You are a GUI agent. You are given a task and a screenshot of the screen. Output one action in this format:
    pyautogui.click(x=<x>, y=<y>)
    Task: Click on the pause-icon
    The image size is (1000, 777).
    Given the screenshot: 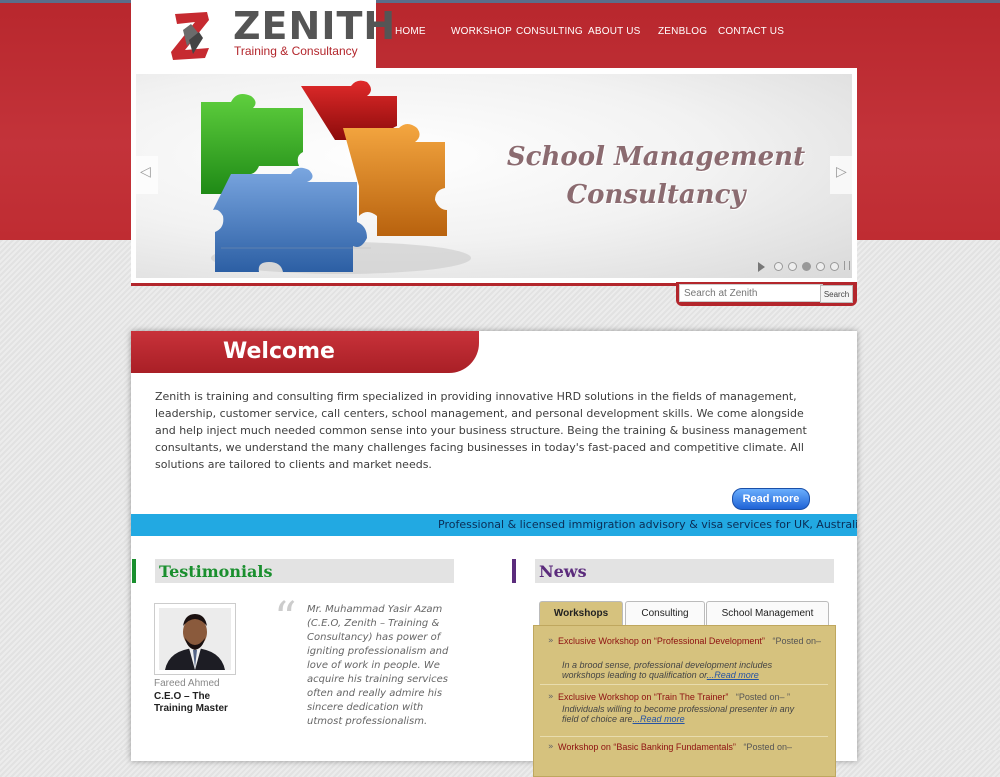 What is the action you would take?
    pyautogui.click(x=847, y=265)
    